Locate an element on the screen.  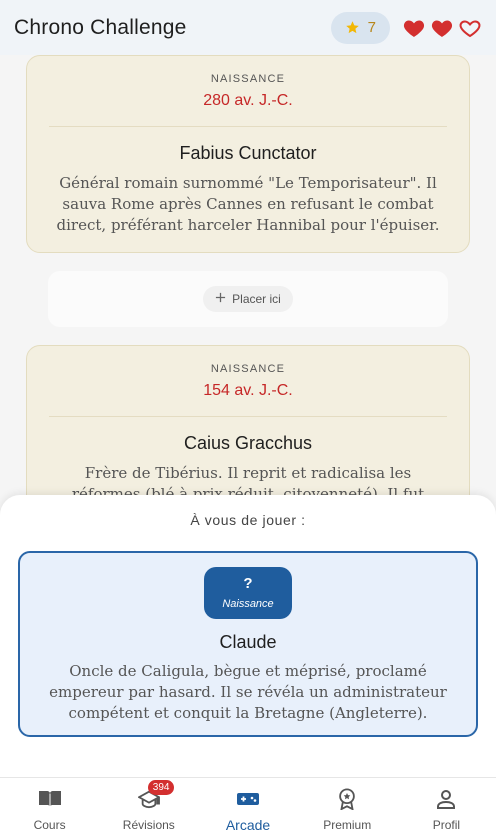
revisions-count-badge: 394 is located at coordinates (161, 787).